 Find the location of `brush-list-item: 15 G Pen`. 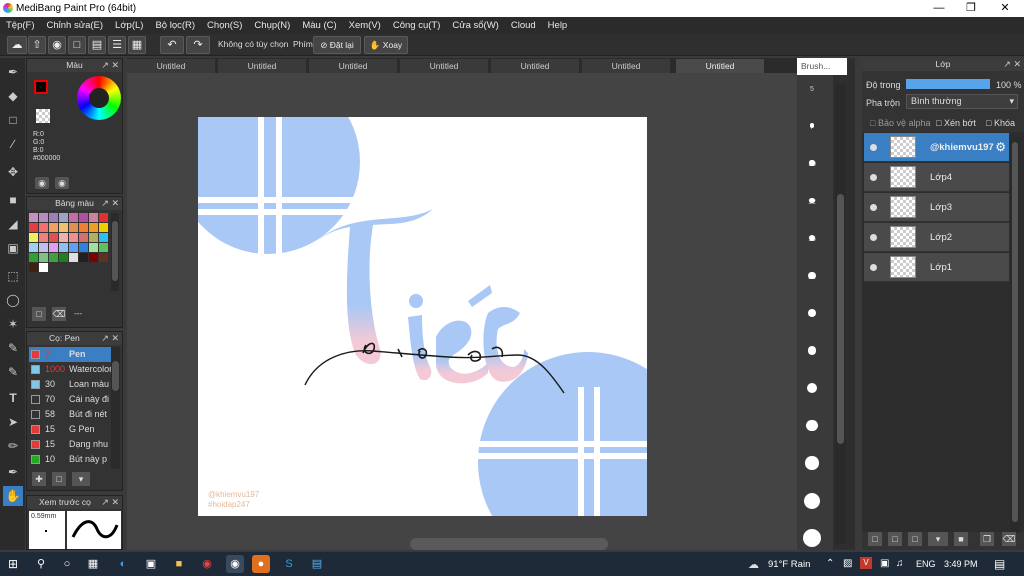

brush-list-item: 15 G Pen is located at coordinates (70, 429).